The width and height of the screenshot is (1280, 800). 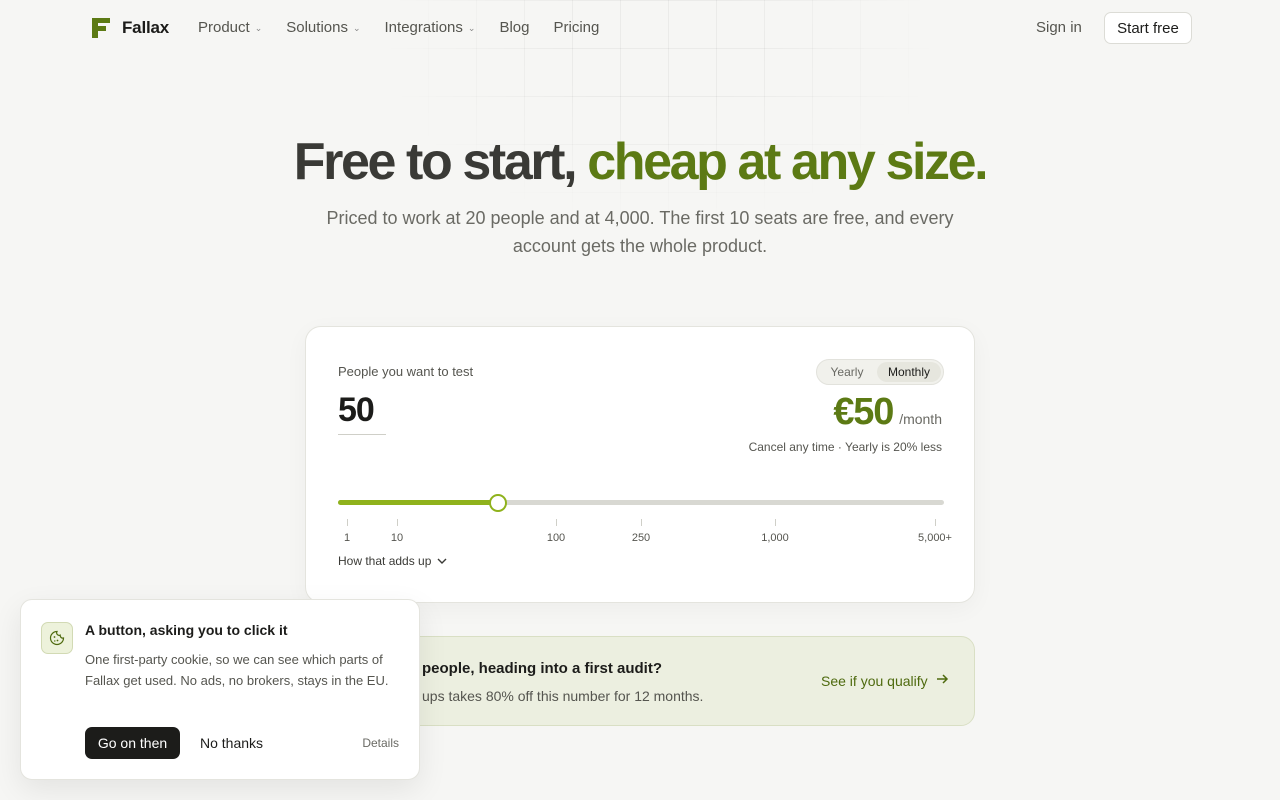 I want to click on nav-pricing: Pricing, so click(x=576, y=27).